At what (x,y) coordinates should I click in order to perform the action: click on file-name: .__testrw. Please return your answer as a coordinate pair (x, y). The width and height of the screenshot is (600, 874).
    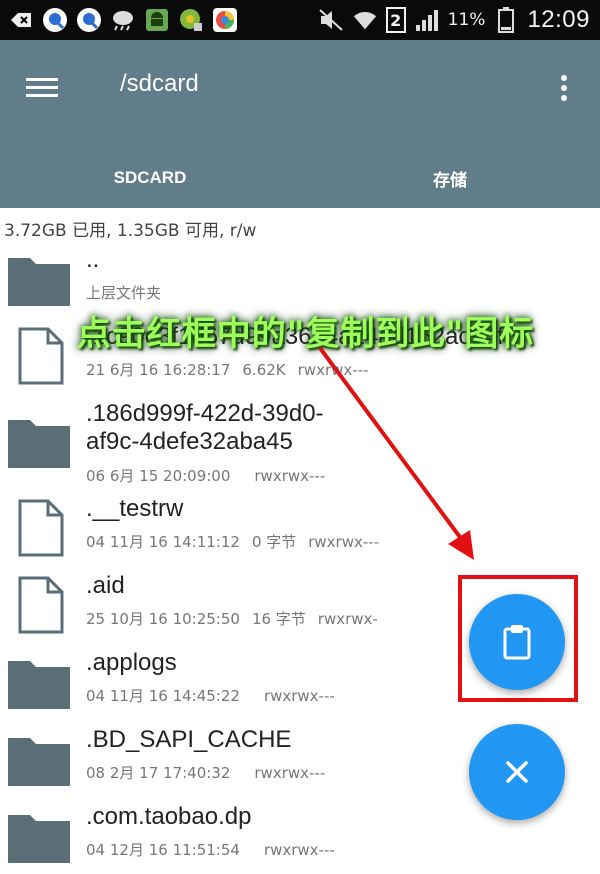
    Looking at the image, I should click on (135, 508).